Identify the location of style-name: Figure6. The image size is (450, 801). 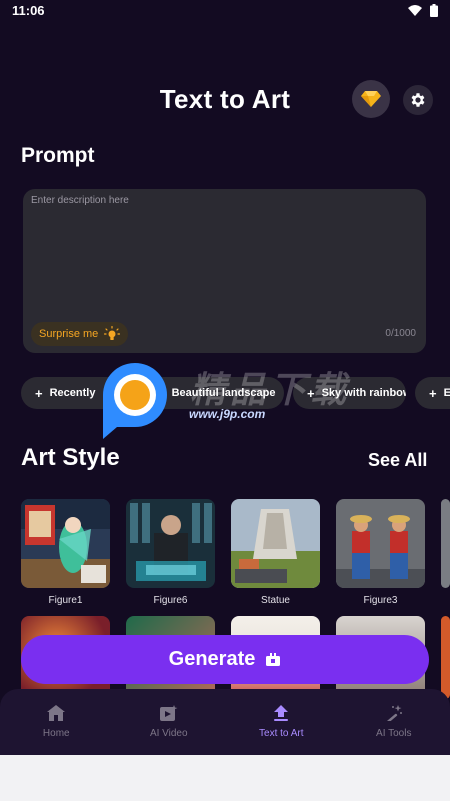
(170, 600).